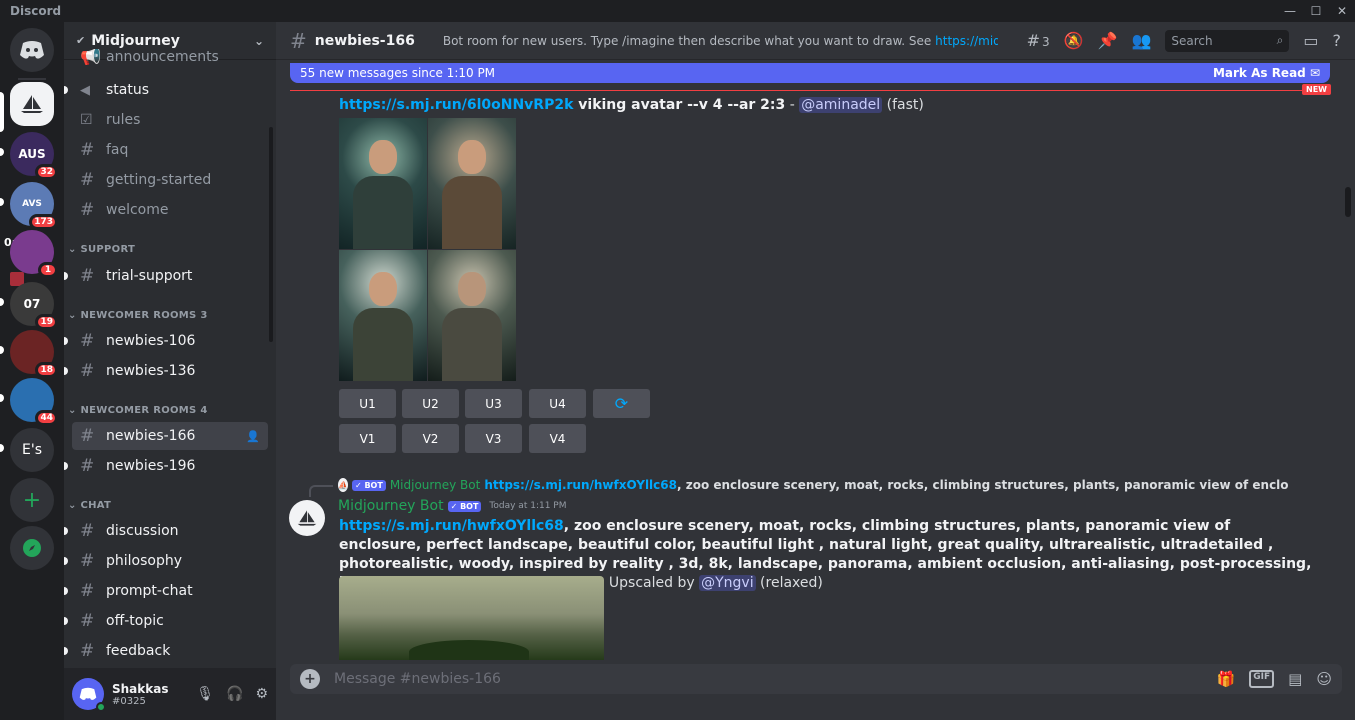 This screenshot has width=1355, height=720. I want to click on server-icon: 07 19, so click(34, 306).